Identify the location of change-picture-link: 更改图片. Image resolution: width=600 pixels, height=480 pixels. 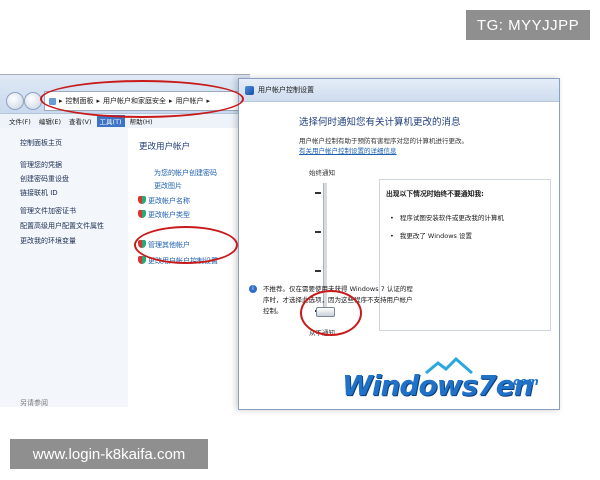
(168, 186).